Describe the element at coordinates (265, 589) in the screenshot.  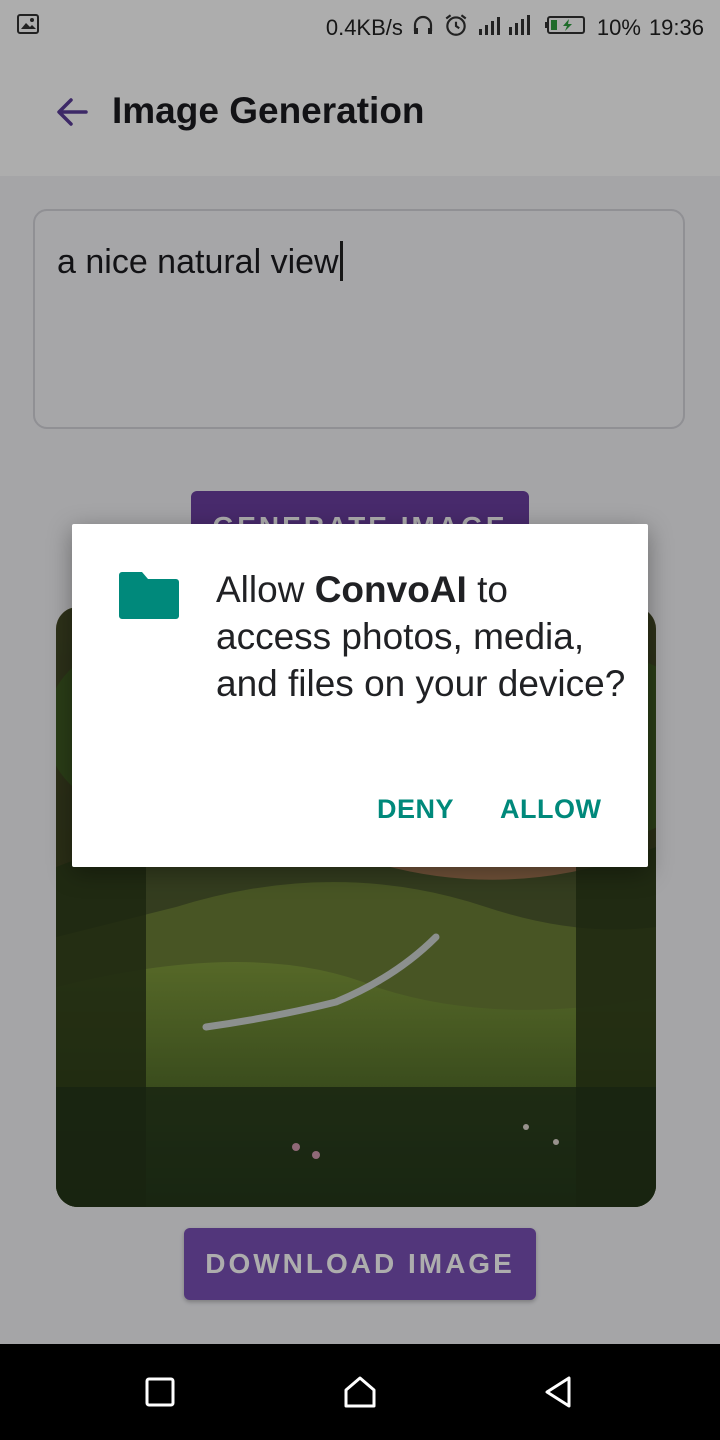
I see `dialog-text-before: Allow` at that location.